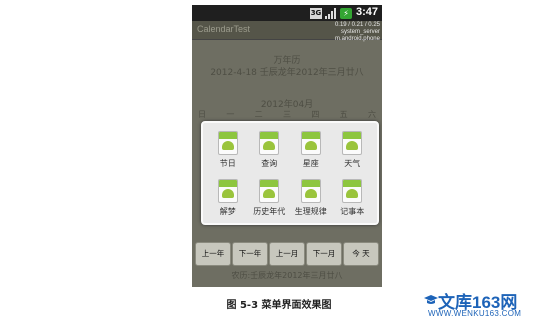 Image resolution: width=558 pixels, height=322 pixels. I want to click on weekday: 日, so click(202, 114).